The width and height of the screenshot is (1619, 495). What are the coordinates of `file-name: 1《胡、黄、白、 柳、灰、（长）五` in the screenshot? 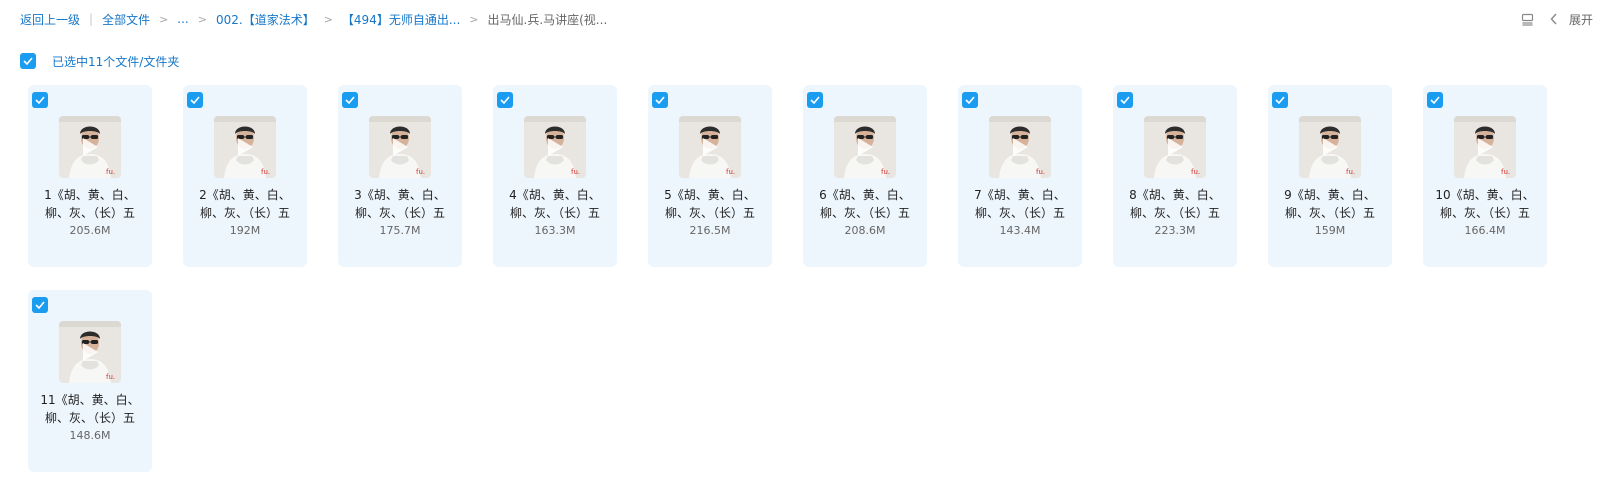 It's located at (90, 204).